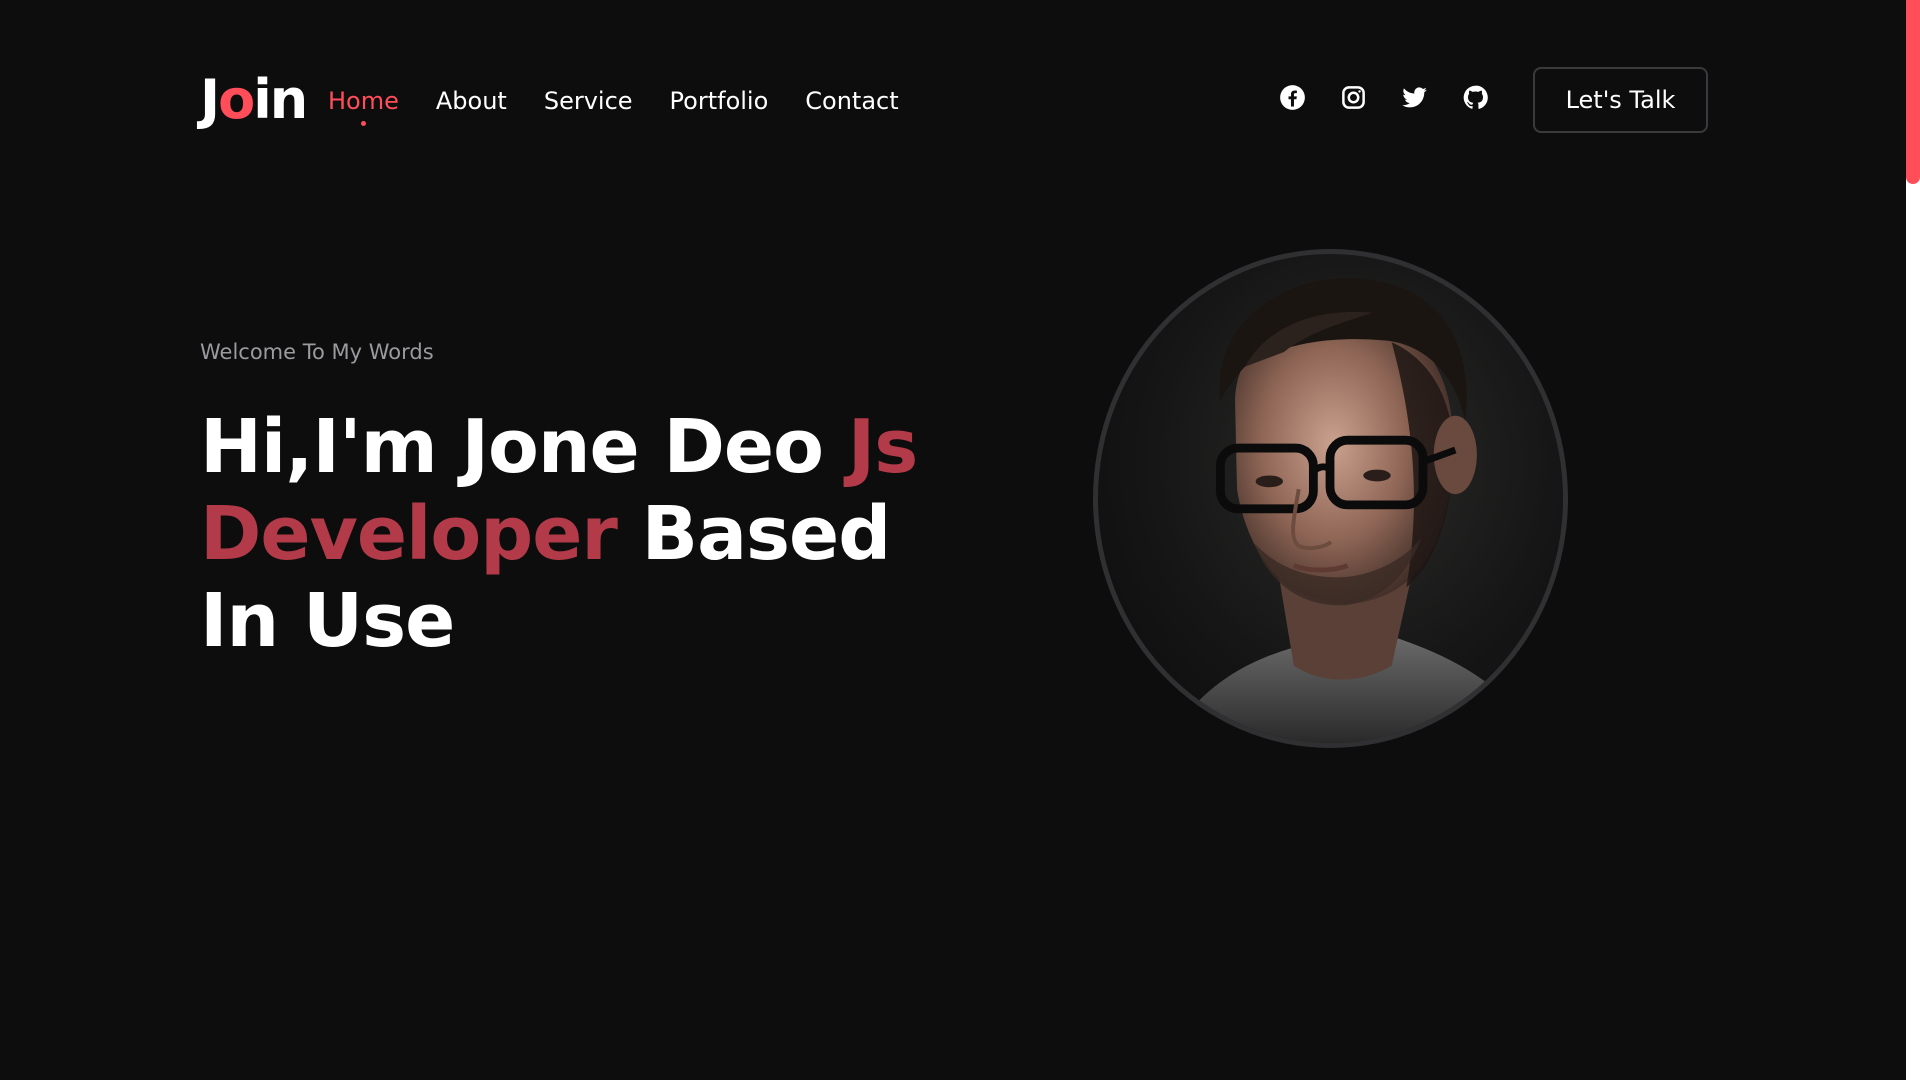  What do you see at coordinates (1292, 97) in the screenshot?
I see `facebook-icon` at bounding box center [1292, 97].